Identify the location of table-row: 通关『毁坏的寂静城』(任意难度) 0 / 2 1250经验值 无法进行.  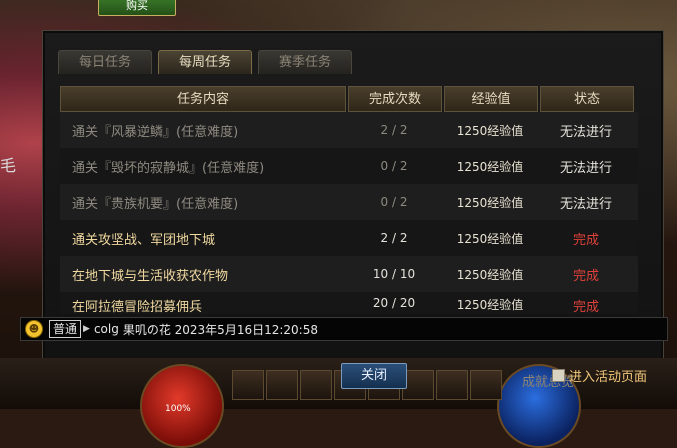
(349, 166).